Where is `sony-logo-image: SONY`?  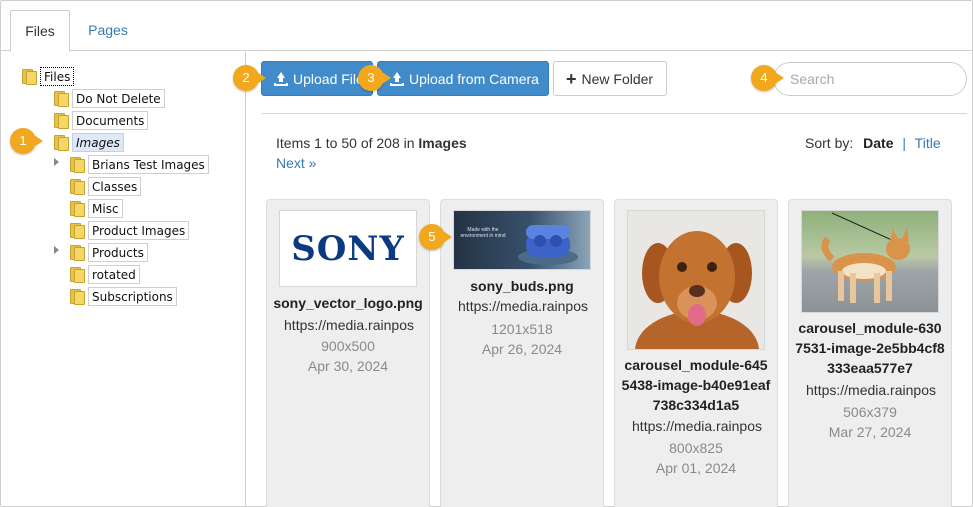
sony-logo-image: SONY is located at coordinates (348, 248).